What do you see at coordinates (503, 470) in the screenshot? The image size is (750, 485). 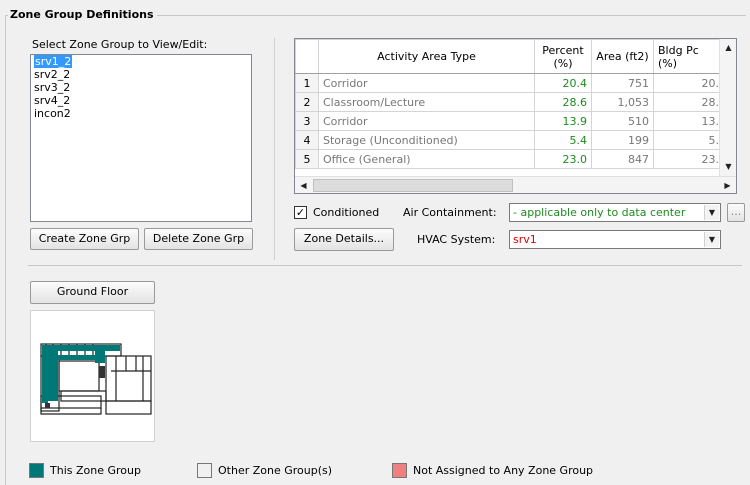 I see `not-assigned-label: Not Assigned to Any Zone Group` at bounding box center [503, 470].